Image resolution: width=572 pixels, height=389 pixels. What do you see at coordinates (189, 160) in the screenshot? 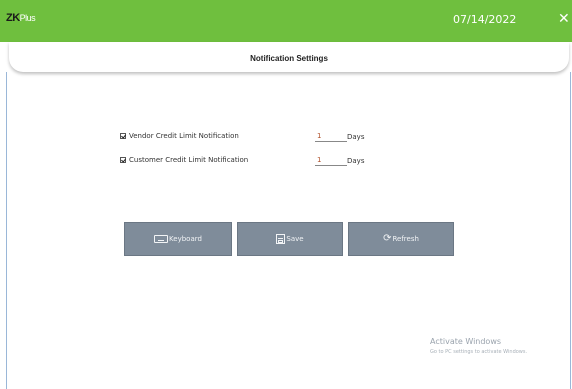
I see `customer-notification-label: Customer Credit Limit Notification` at bounding box center [189, 160].